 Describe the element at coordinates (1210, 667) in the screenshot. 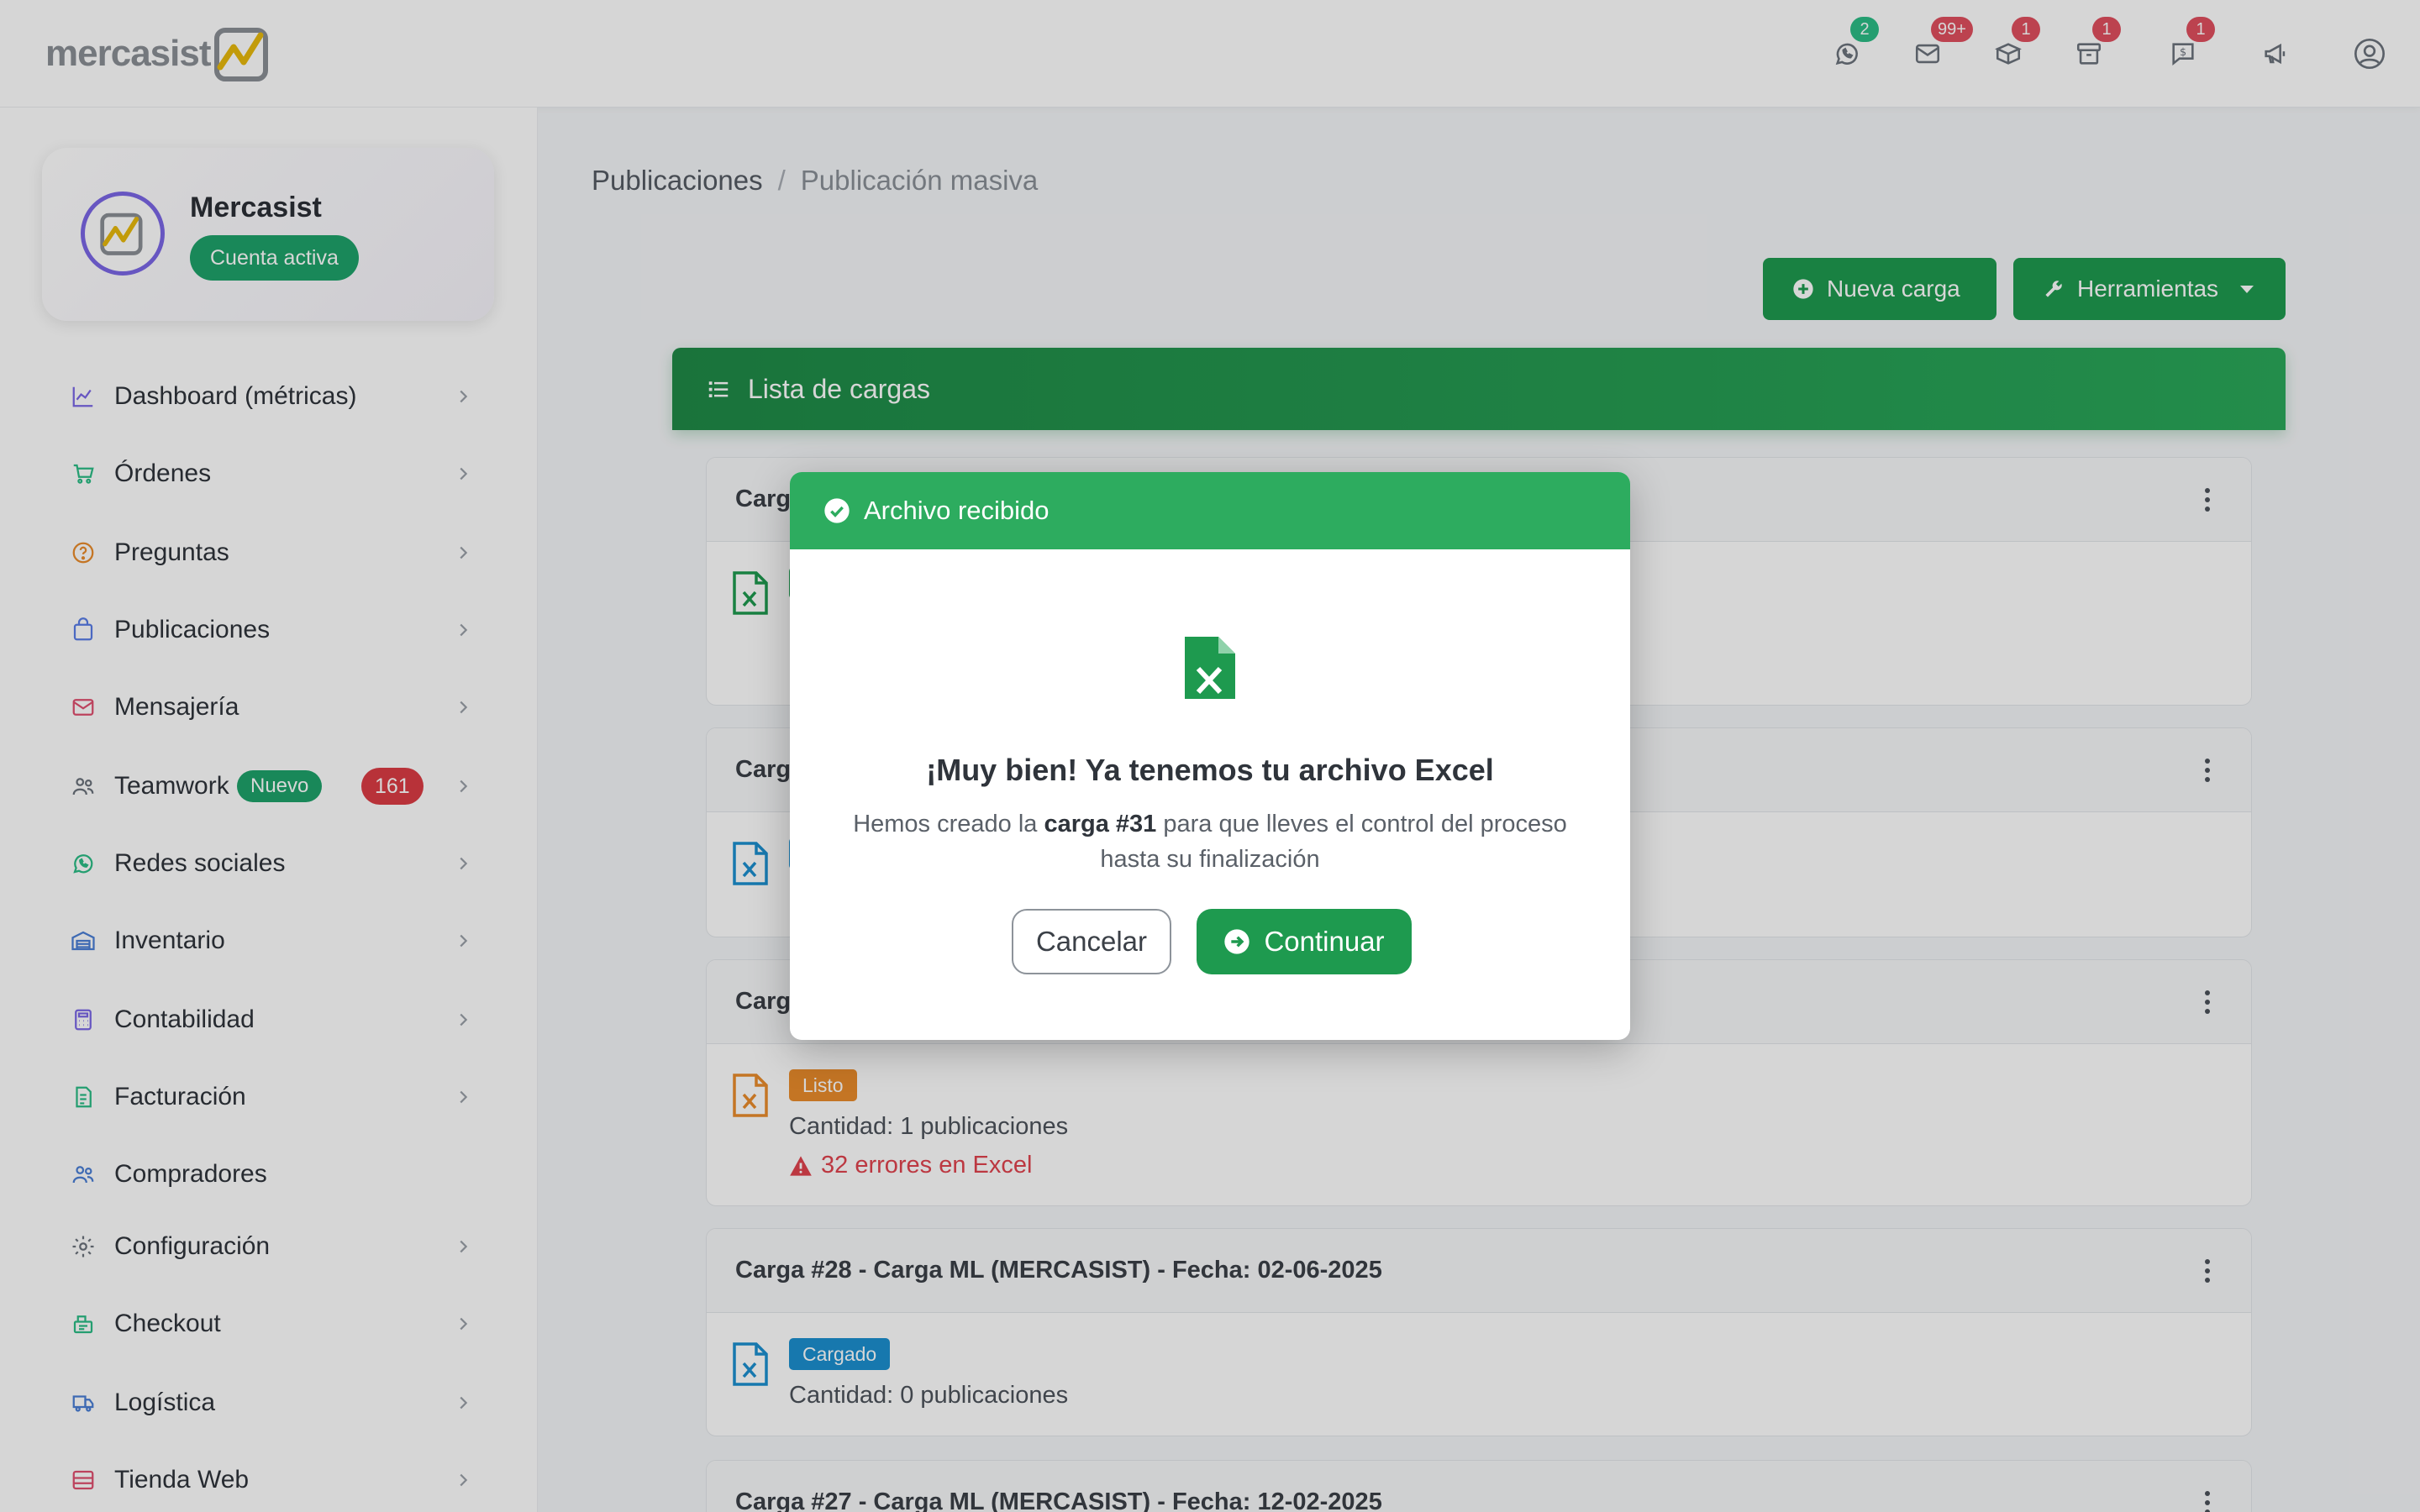

I see `excel-file-icon` at that location.